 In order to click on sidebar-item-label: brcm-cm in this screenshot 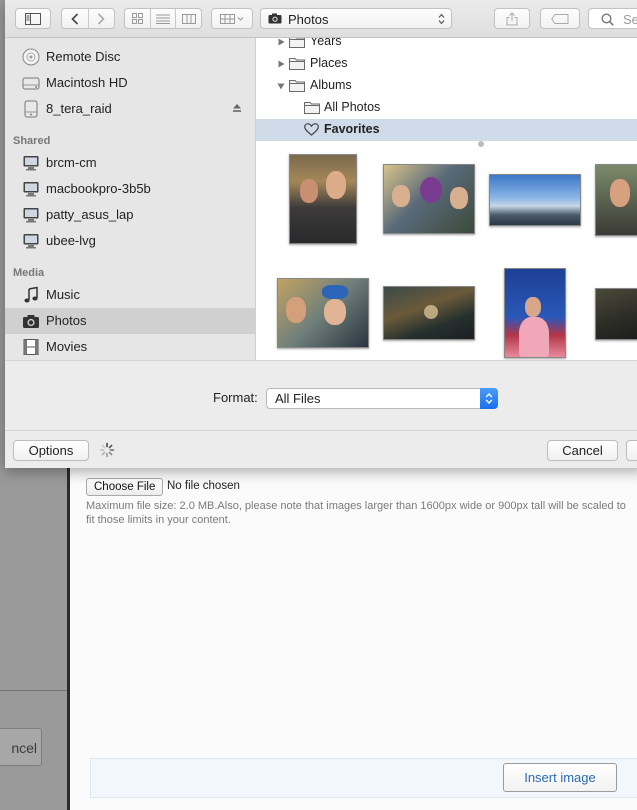, I will do `click(71, 162)`.